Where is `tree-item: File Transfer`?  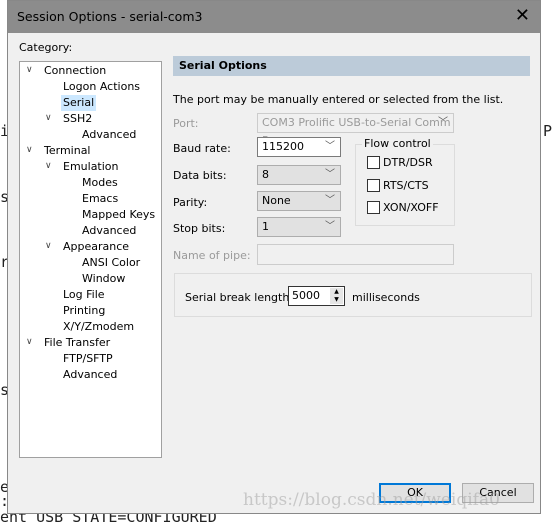
tree-item: File Transfer is located at coordinates (77, 343).